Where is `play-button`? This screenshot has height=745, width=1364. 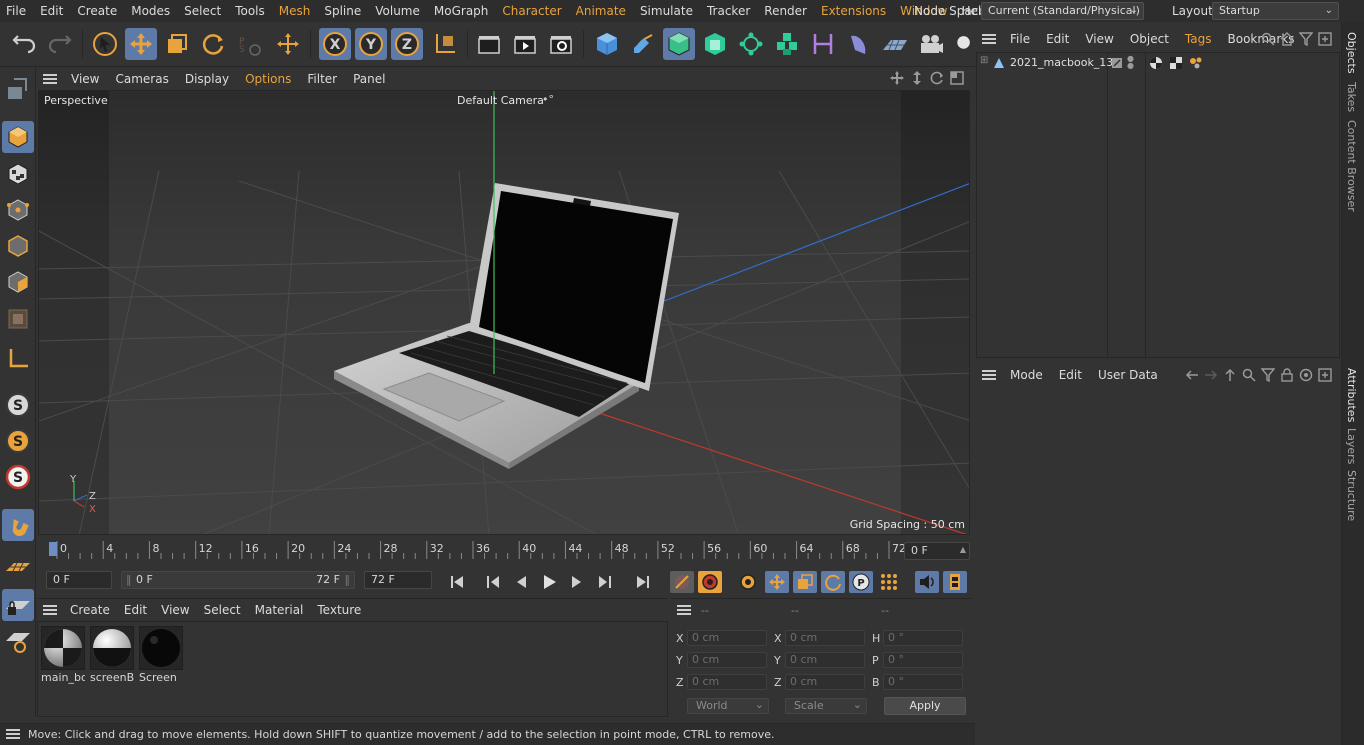 play-button is located at coordinates (549, 582).